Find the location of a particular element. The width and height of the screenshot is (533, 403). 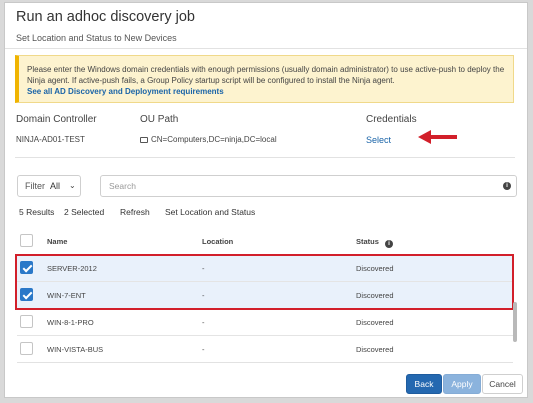

info-icon: i is located at coordinates (507, 186).